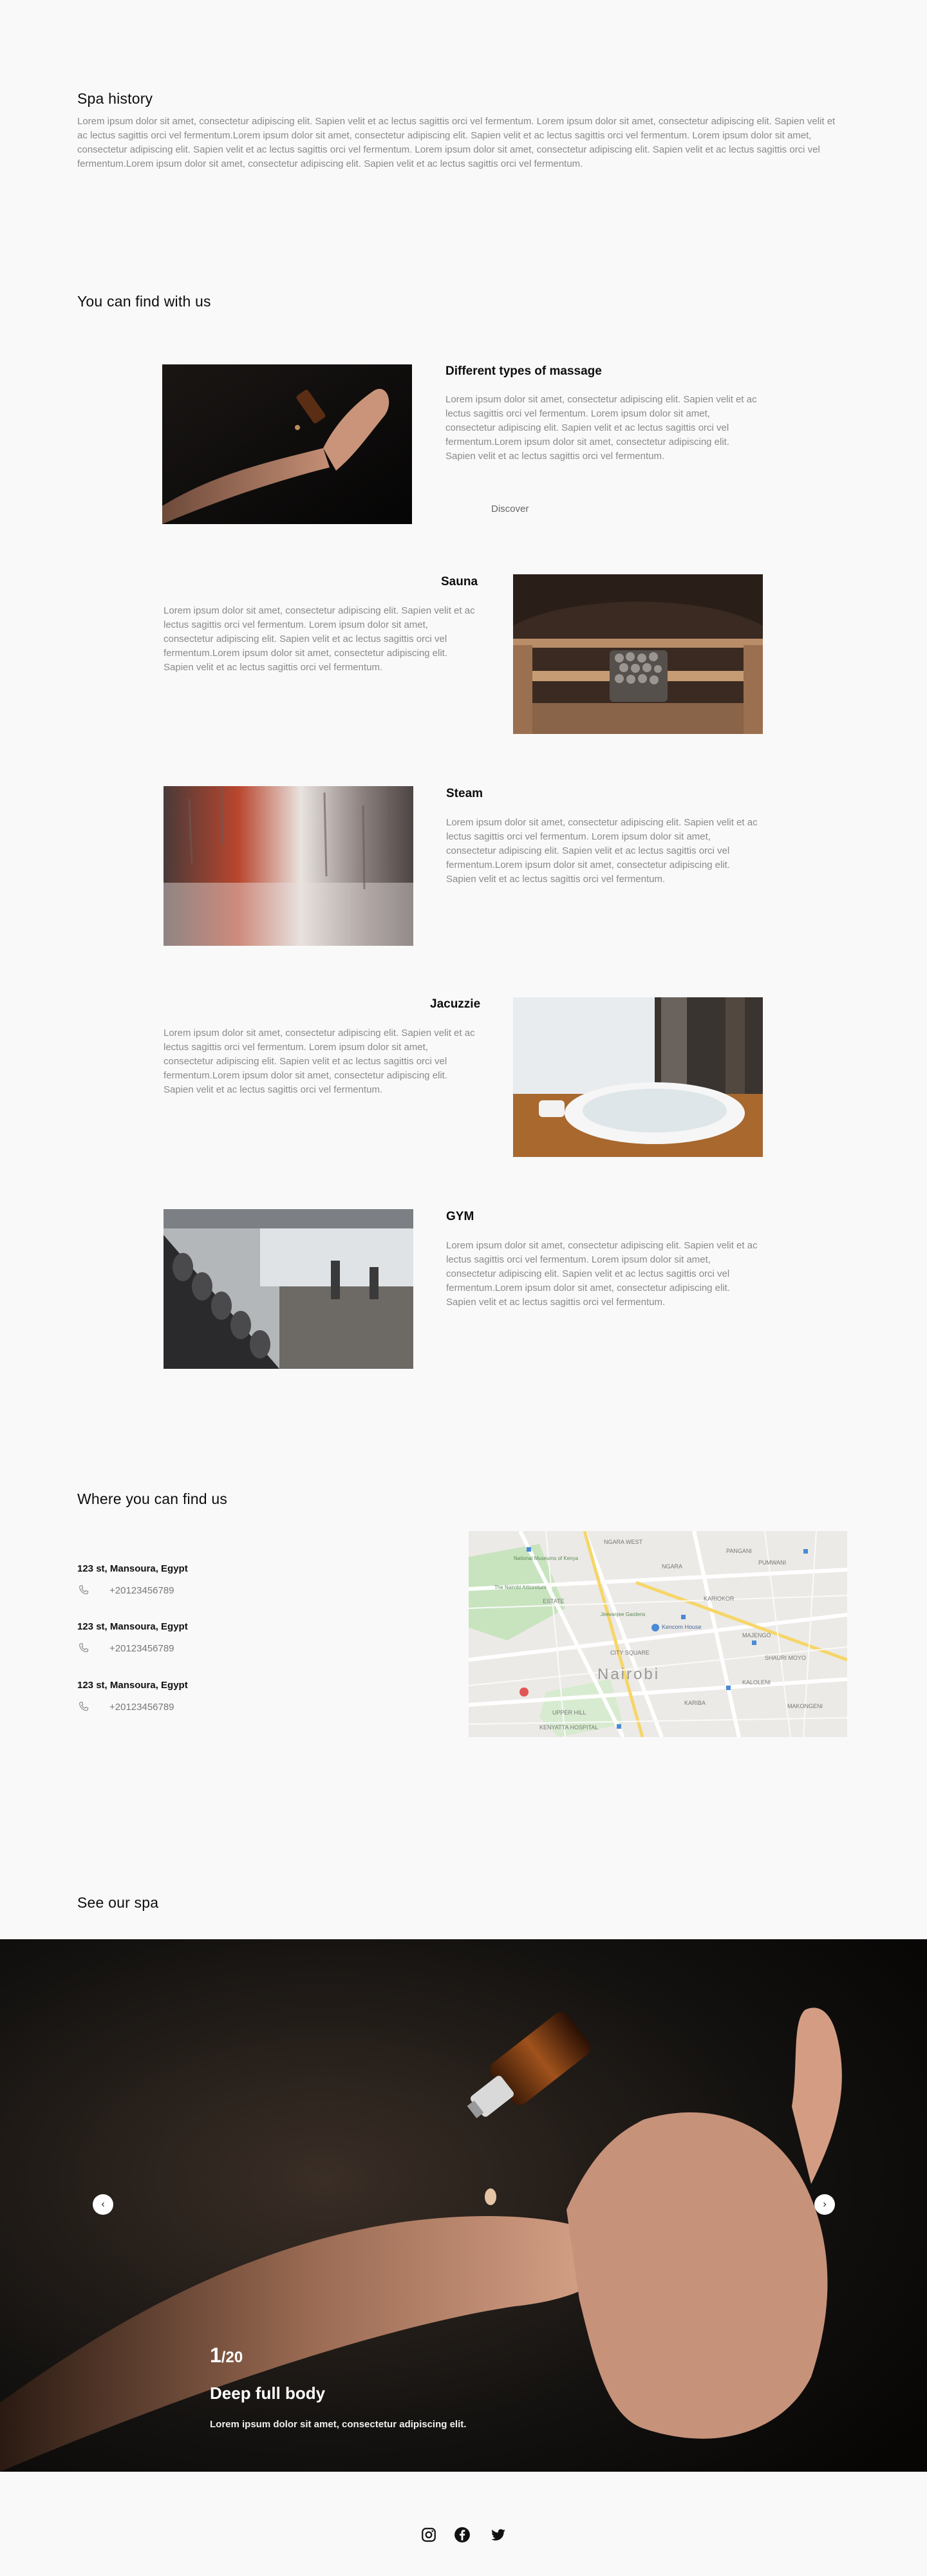 This screenshot has width=927, height=2576. I want to click on twitter-icon, so click(498, 2534).